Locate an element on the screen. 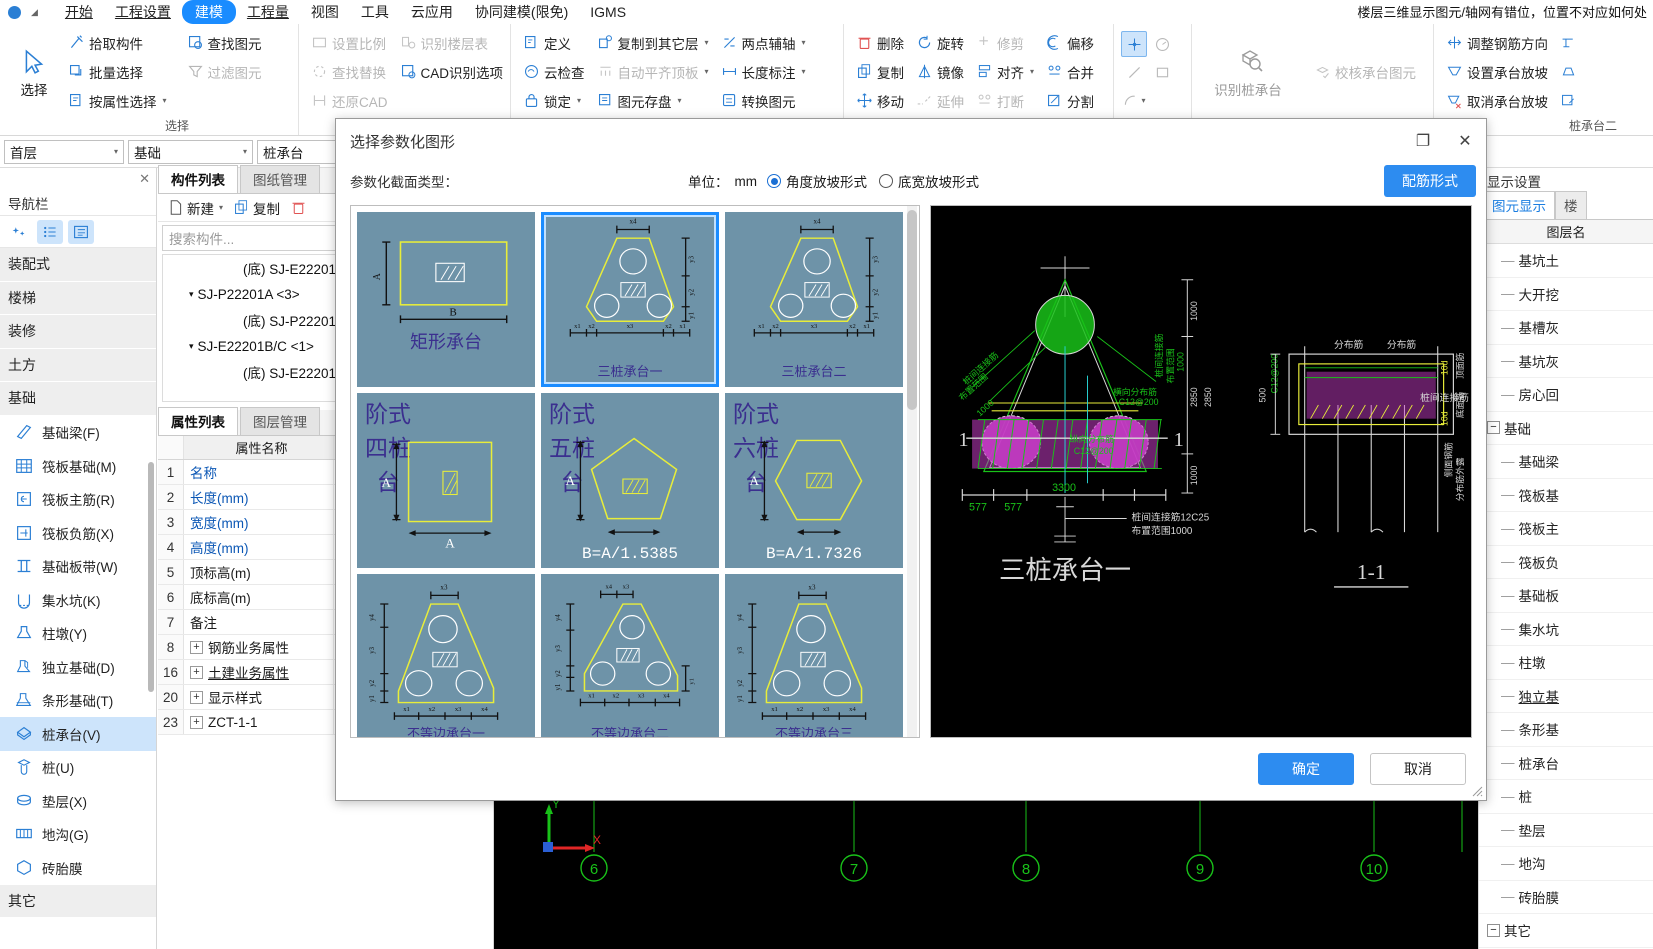 This screenshot has width=1653, height=949. shape-grid-scrollbar is located at coordinates (912, 310).